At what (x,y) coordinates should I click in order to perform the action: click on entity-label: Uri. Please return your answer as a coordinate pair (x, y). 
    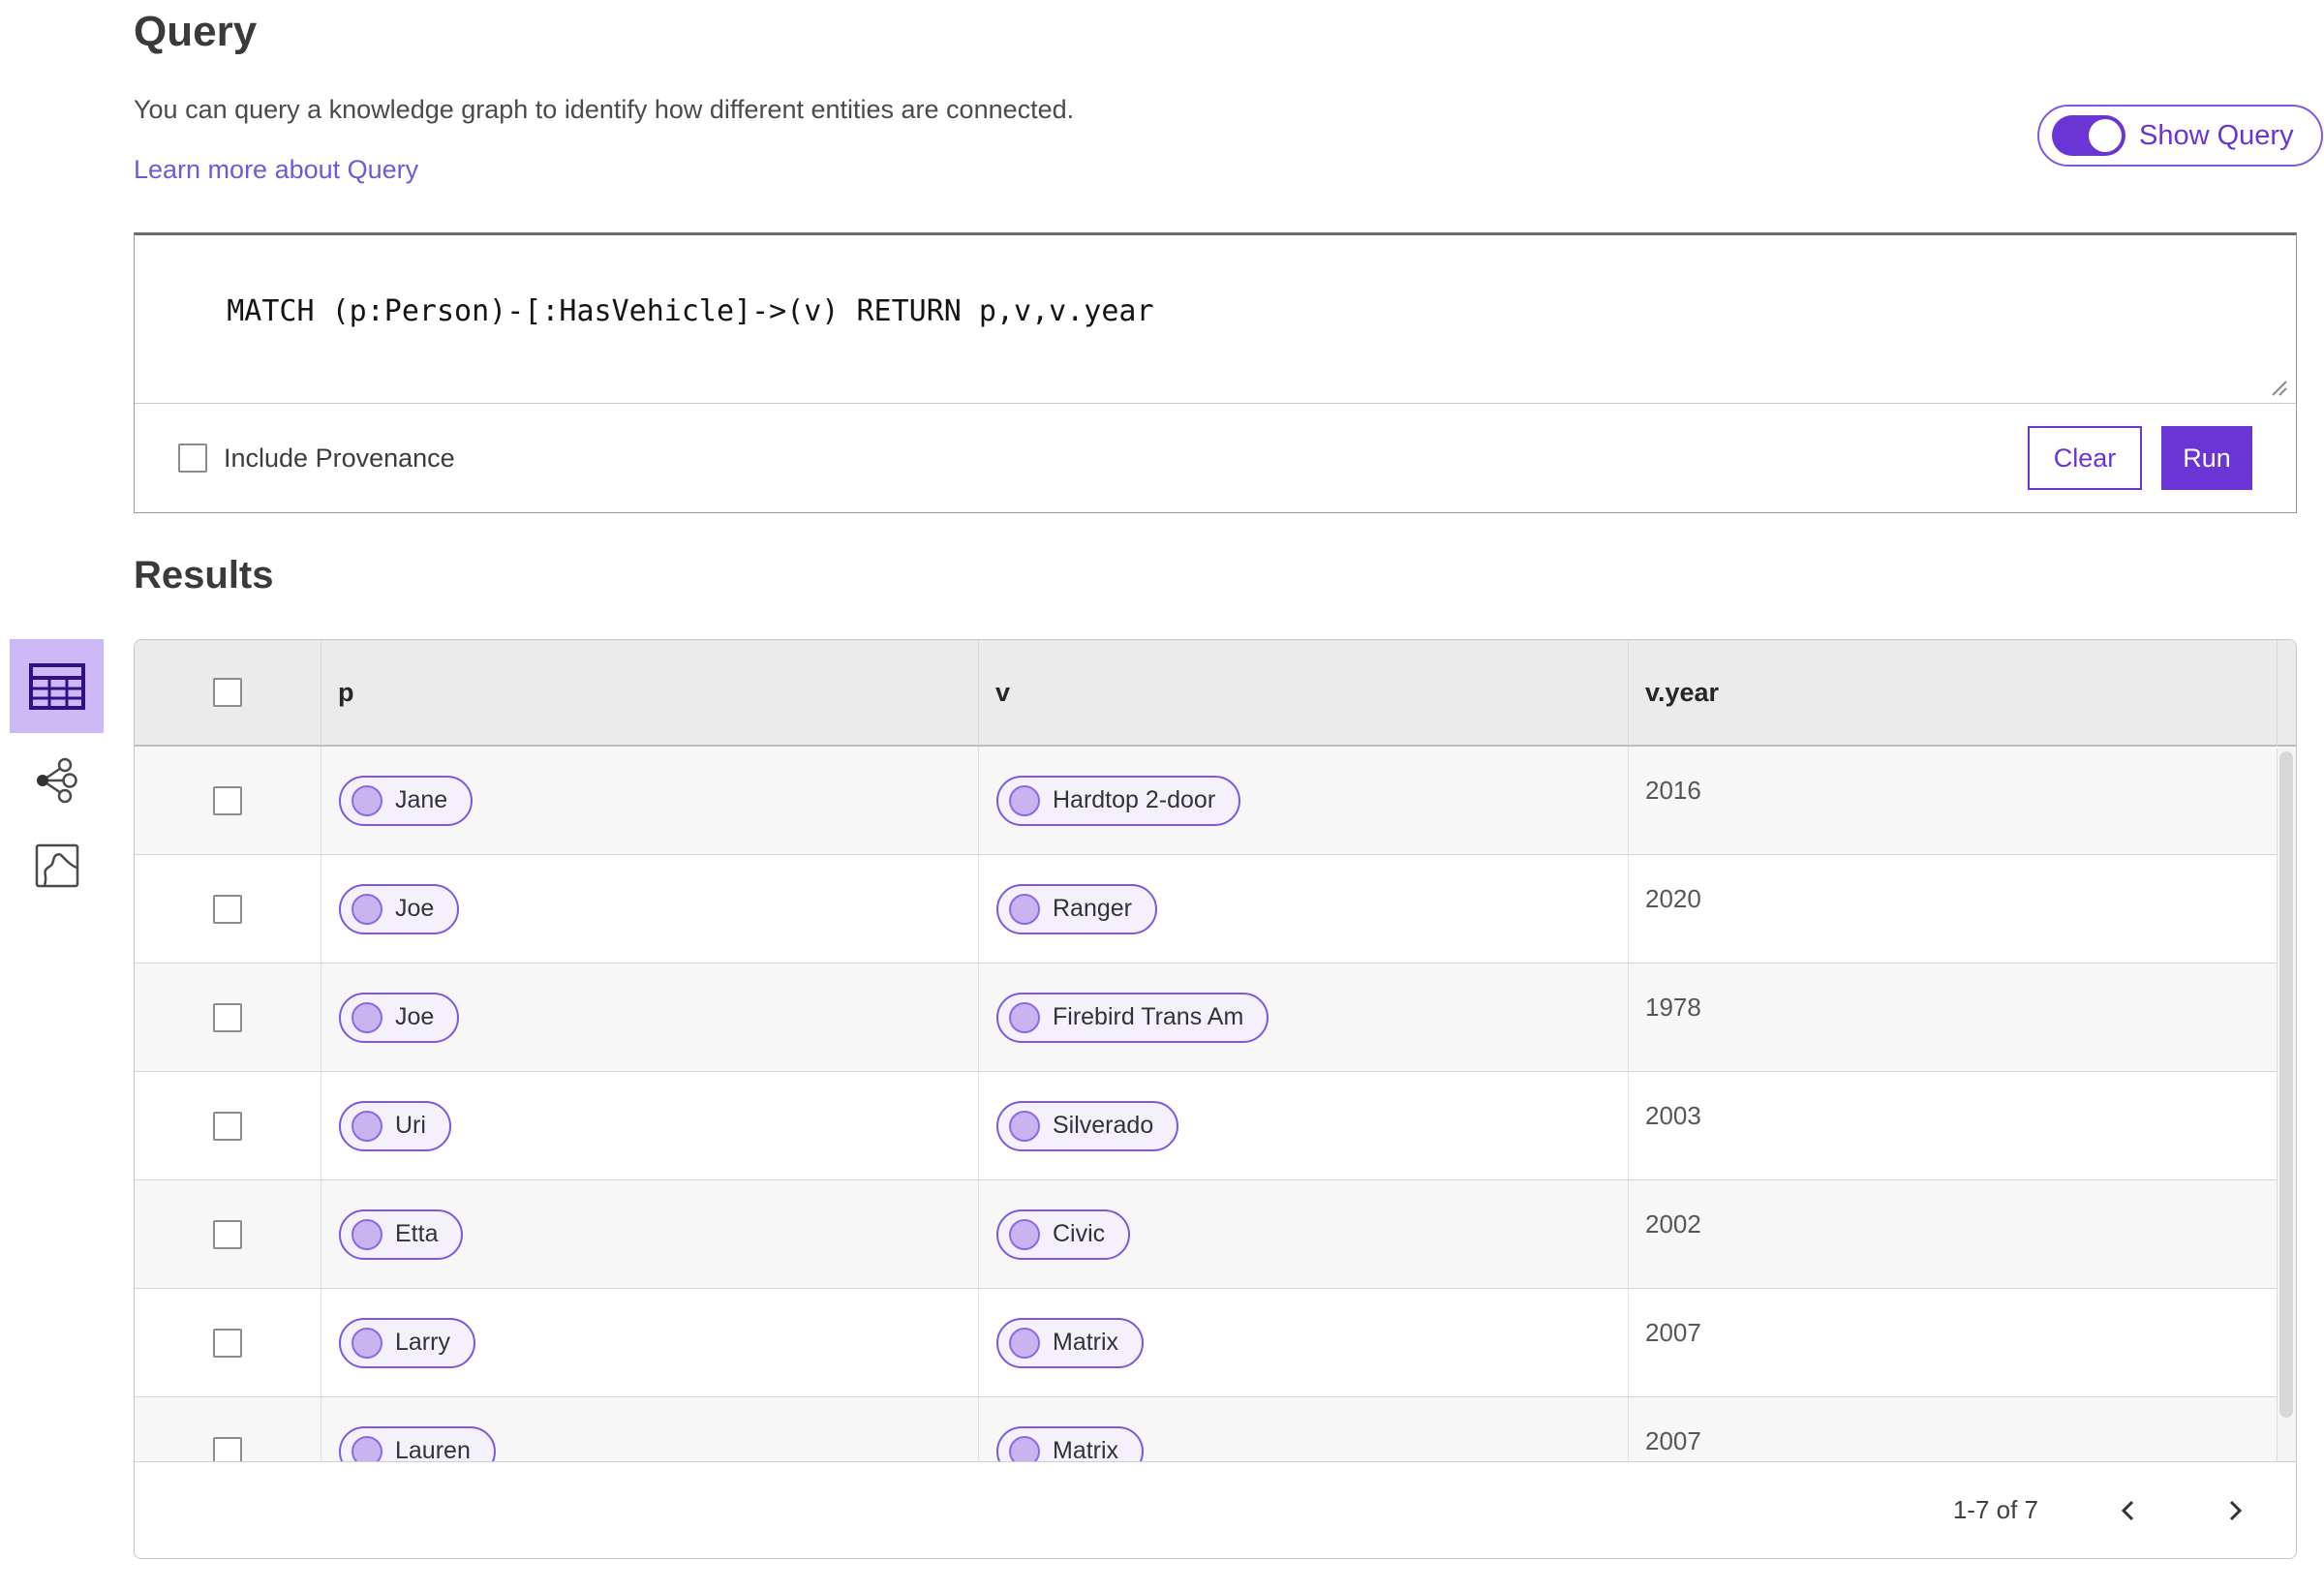
    Looking at the image, I should click on (410, 1125).